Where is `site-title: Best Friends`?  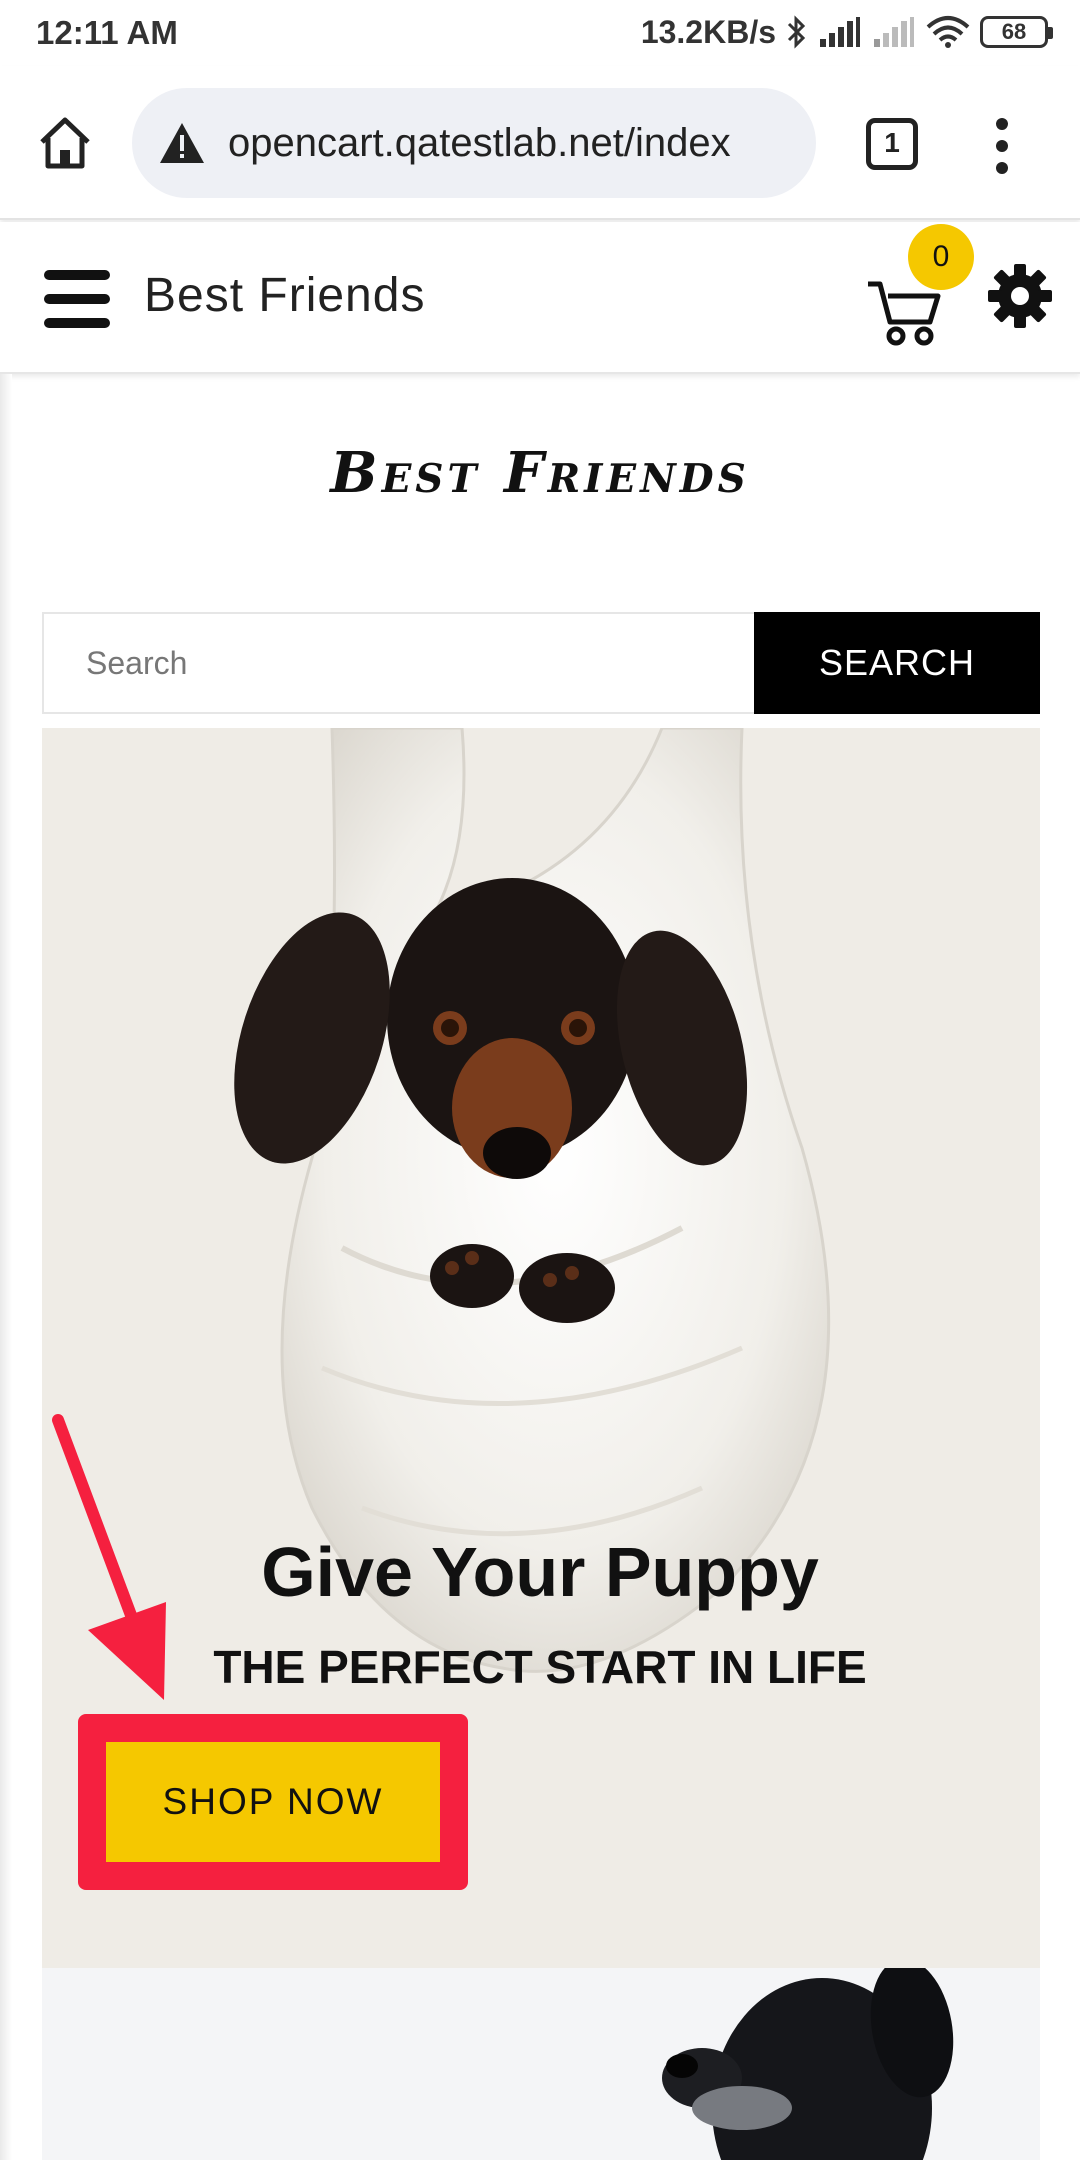
site-title: Best Friends is located at coordinates (284, 295).